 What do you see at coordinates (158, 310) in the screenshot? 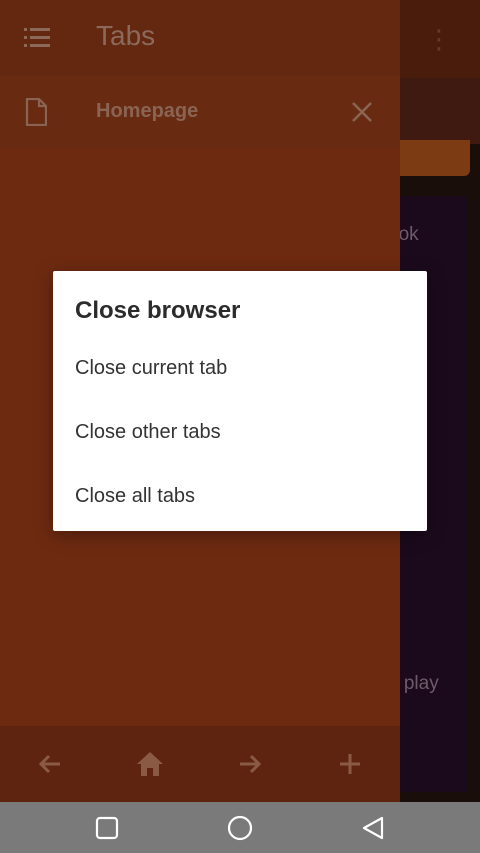
I see `dialog-title: Close browser` at bounding box center [158, 310].